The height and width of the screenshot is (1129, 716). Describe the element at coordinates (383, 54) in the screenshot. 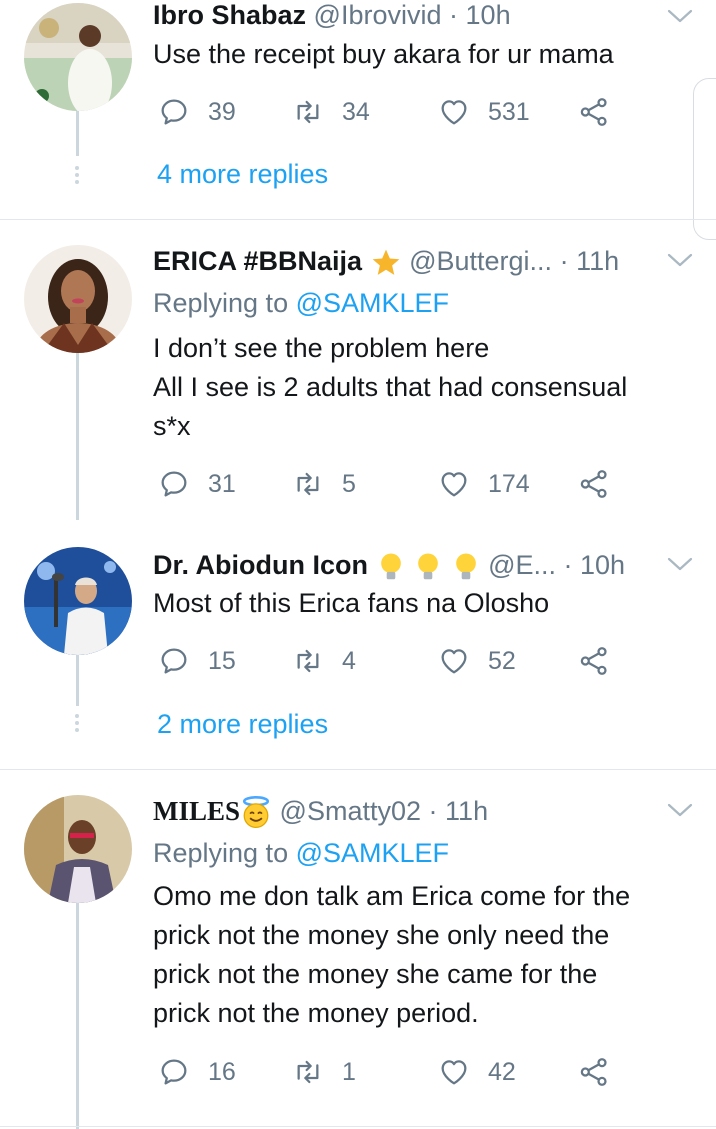

I see `text-line: Use the receipt buy akara for ur mama` at that location.